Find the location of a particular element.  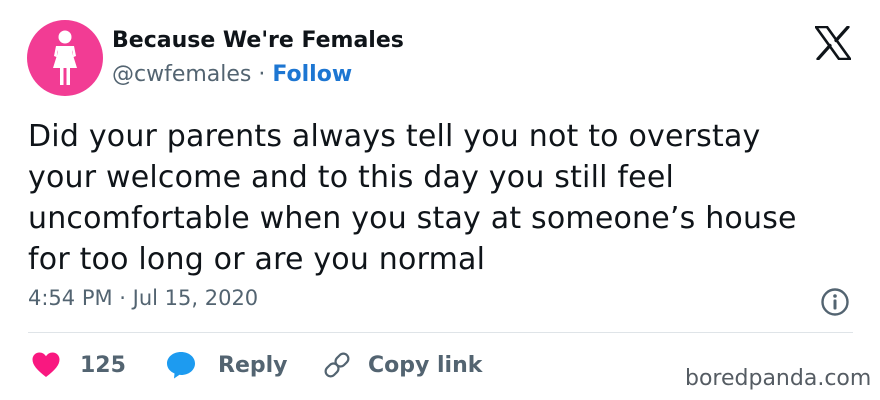

divider is located at coordinates (440, 332).